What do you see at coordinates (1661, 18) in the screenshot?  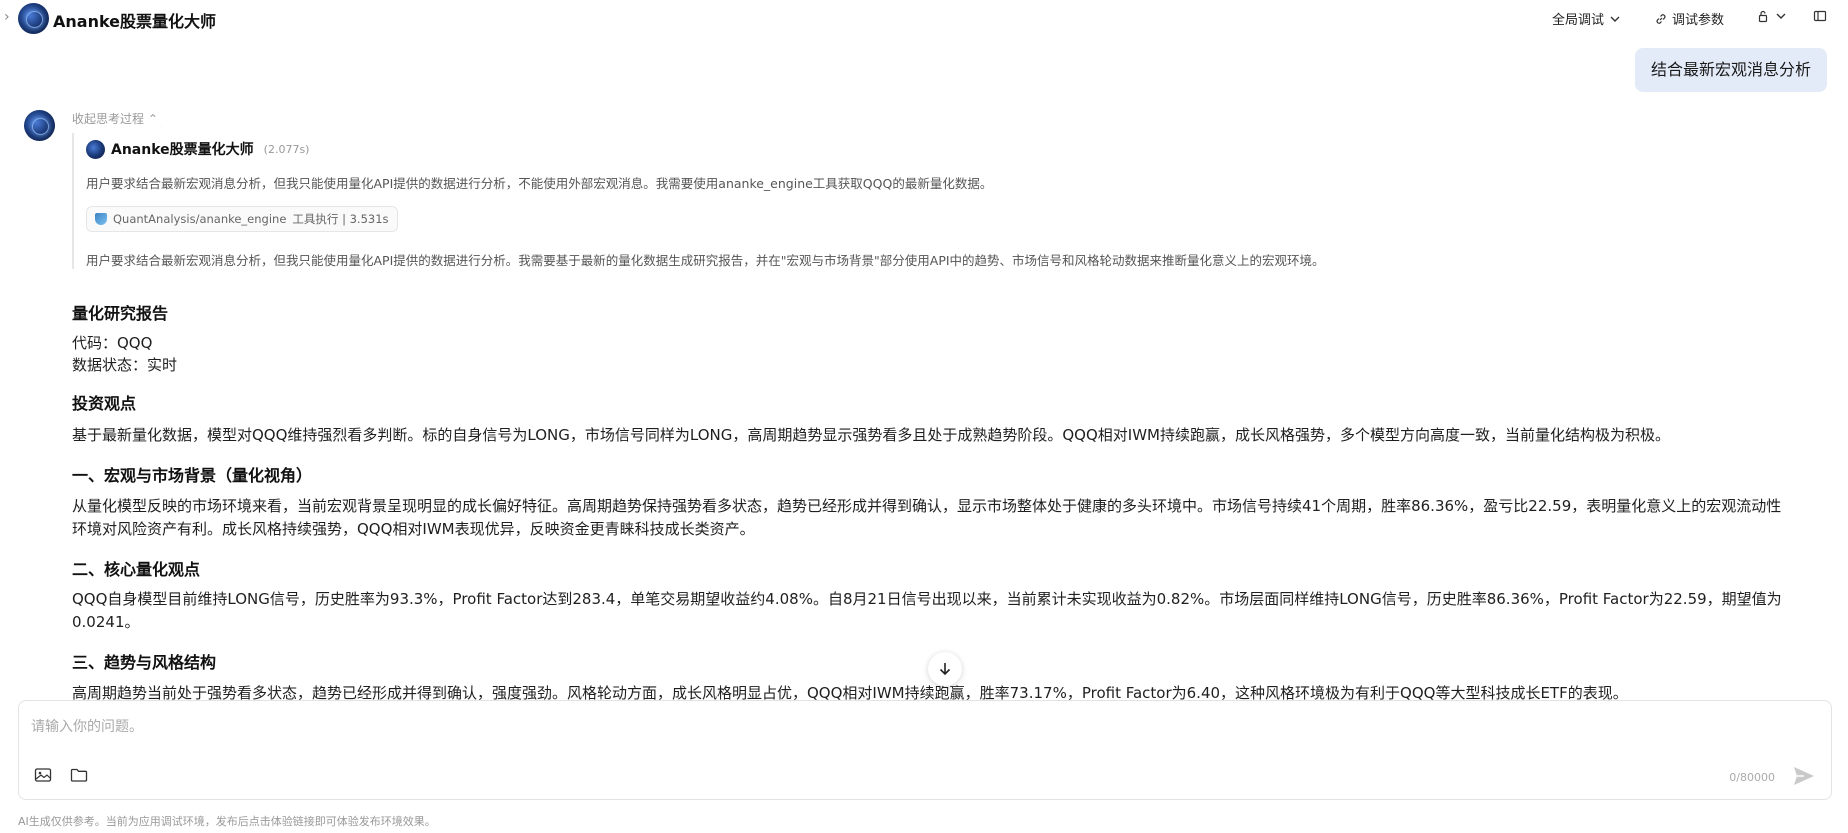 I see `link-icon` at bounding box center [1661, 18].